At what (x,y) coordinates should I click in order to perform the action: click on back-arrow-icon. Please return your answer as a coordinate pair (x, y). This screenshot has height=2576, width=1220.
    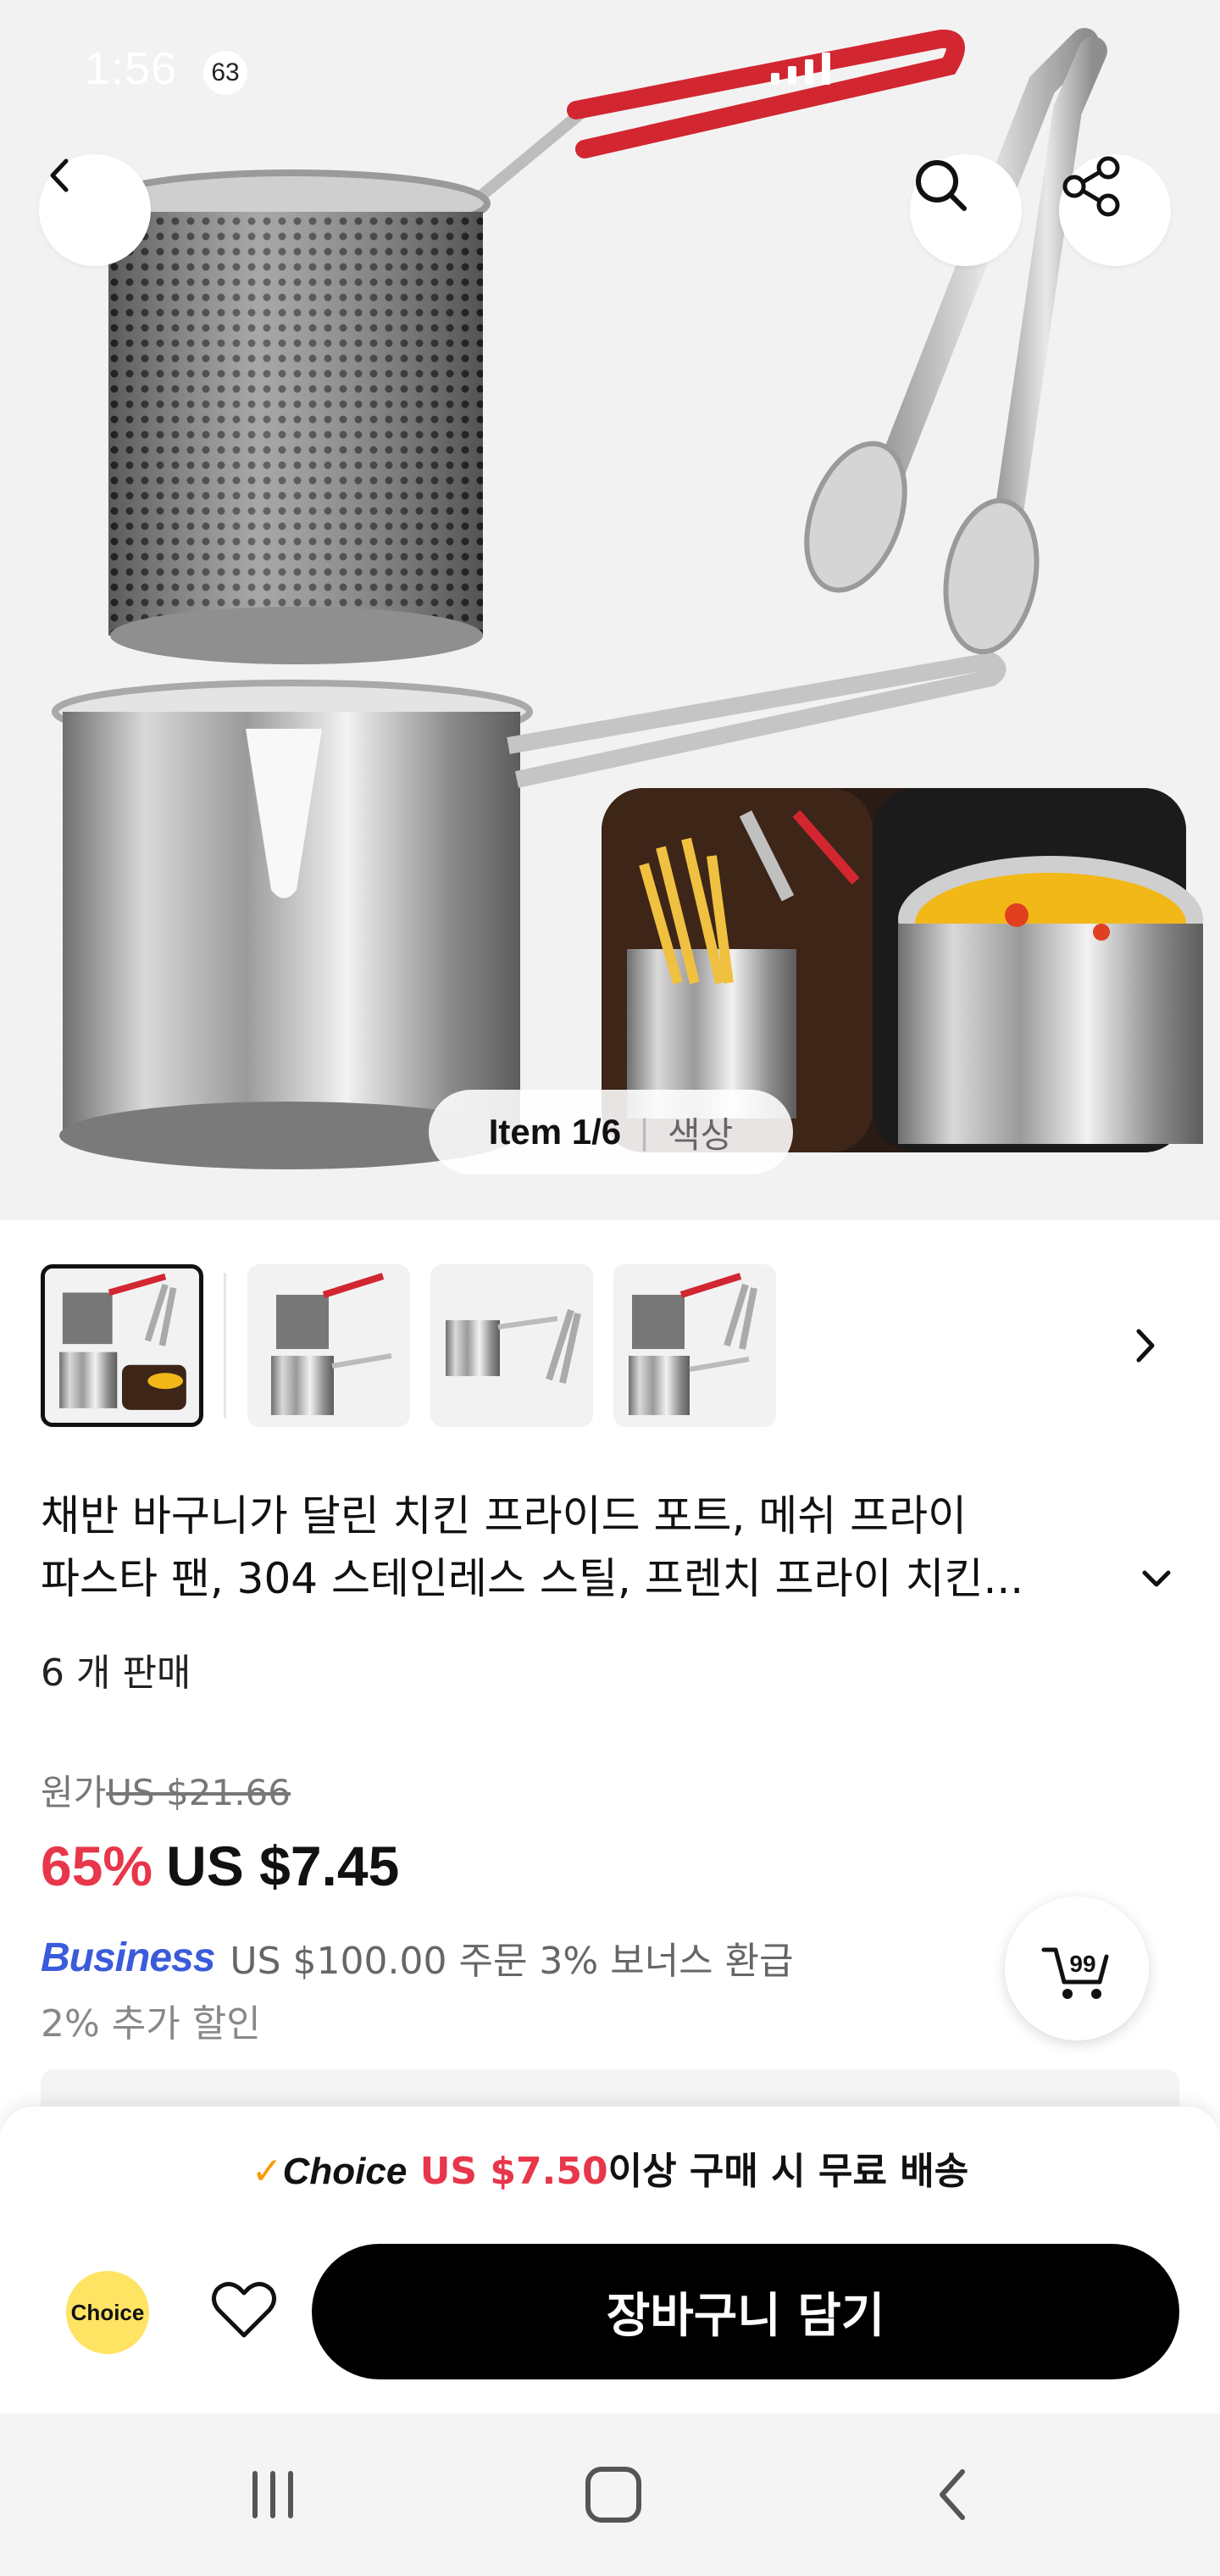
    Looking at the image, I should click on (952, 2494).